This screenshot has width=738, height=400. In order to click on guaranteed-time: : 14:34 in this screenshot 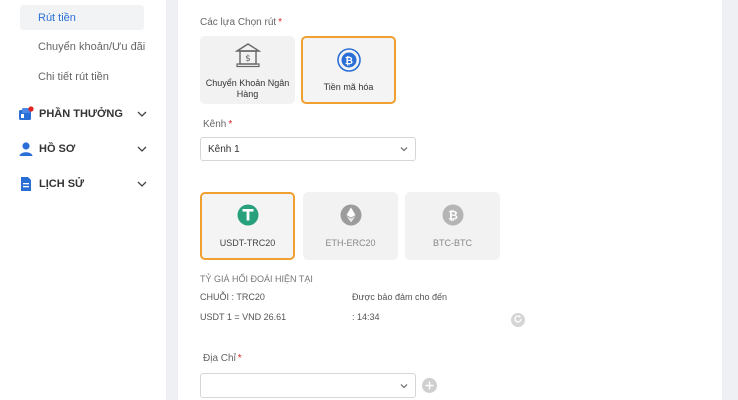, I will do `click(366, 317)`.